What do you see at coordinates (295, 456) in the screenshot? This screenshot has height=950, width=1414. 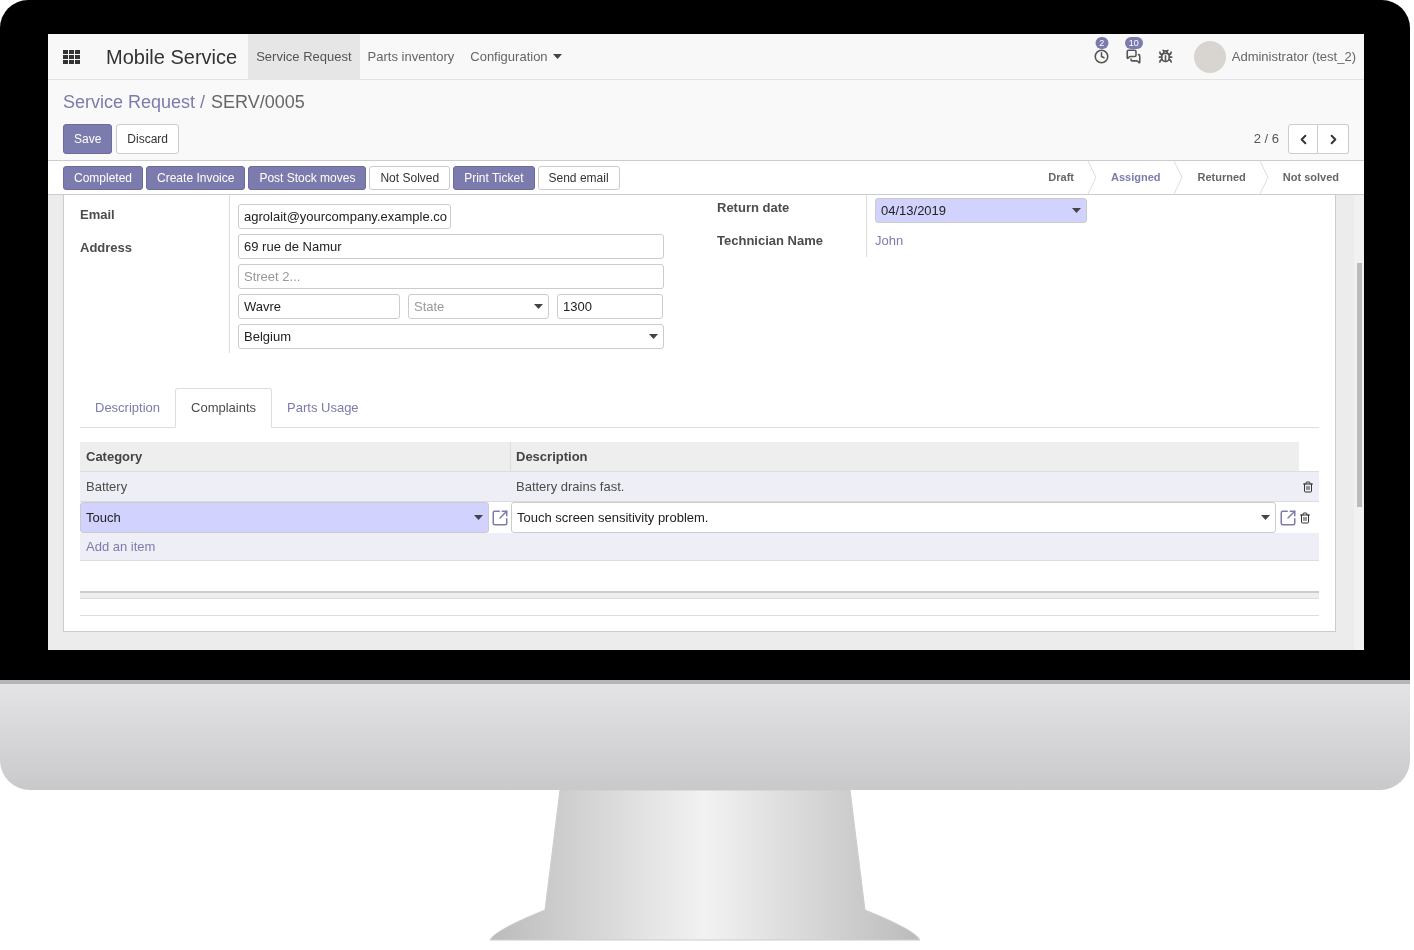 I see `column-header: Category` at bounding box center [295, 456].